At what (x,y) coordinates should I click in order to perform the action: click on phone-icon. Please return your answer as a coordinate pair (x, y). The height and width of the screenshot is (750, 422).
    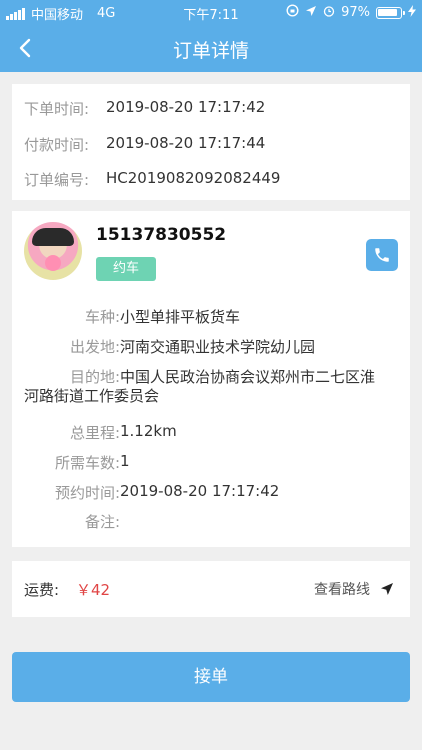
    Looking at the image, I should click on (382, 255).